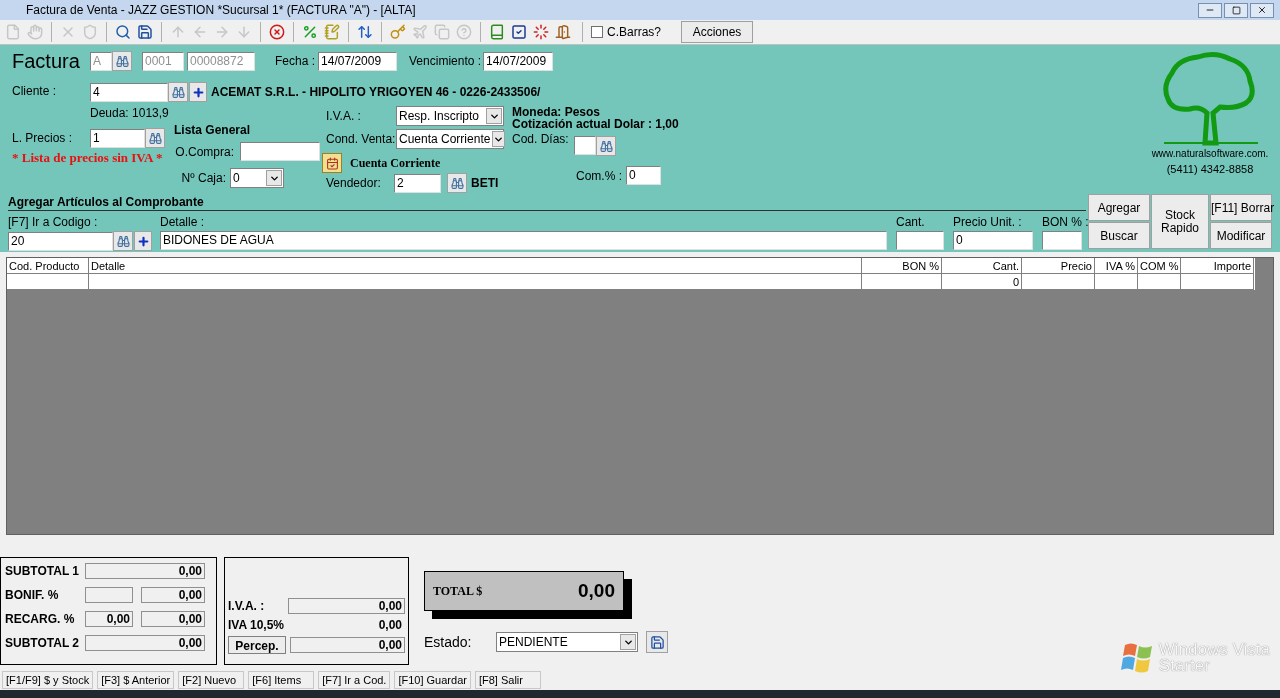 The width and height of the screenshot is (1280, 698). Describe the element at coordinates (1137, 658) in the screenshot. I see `windows-flag-icon` at that location.